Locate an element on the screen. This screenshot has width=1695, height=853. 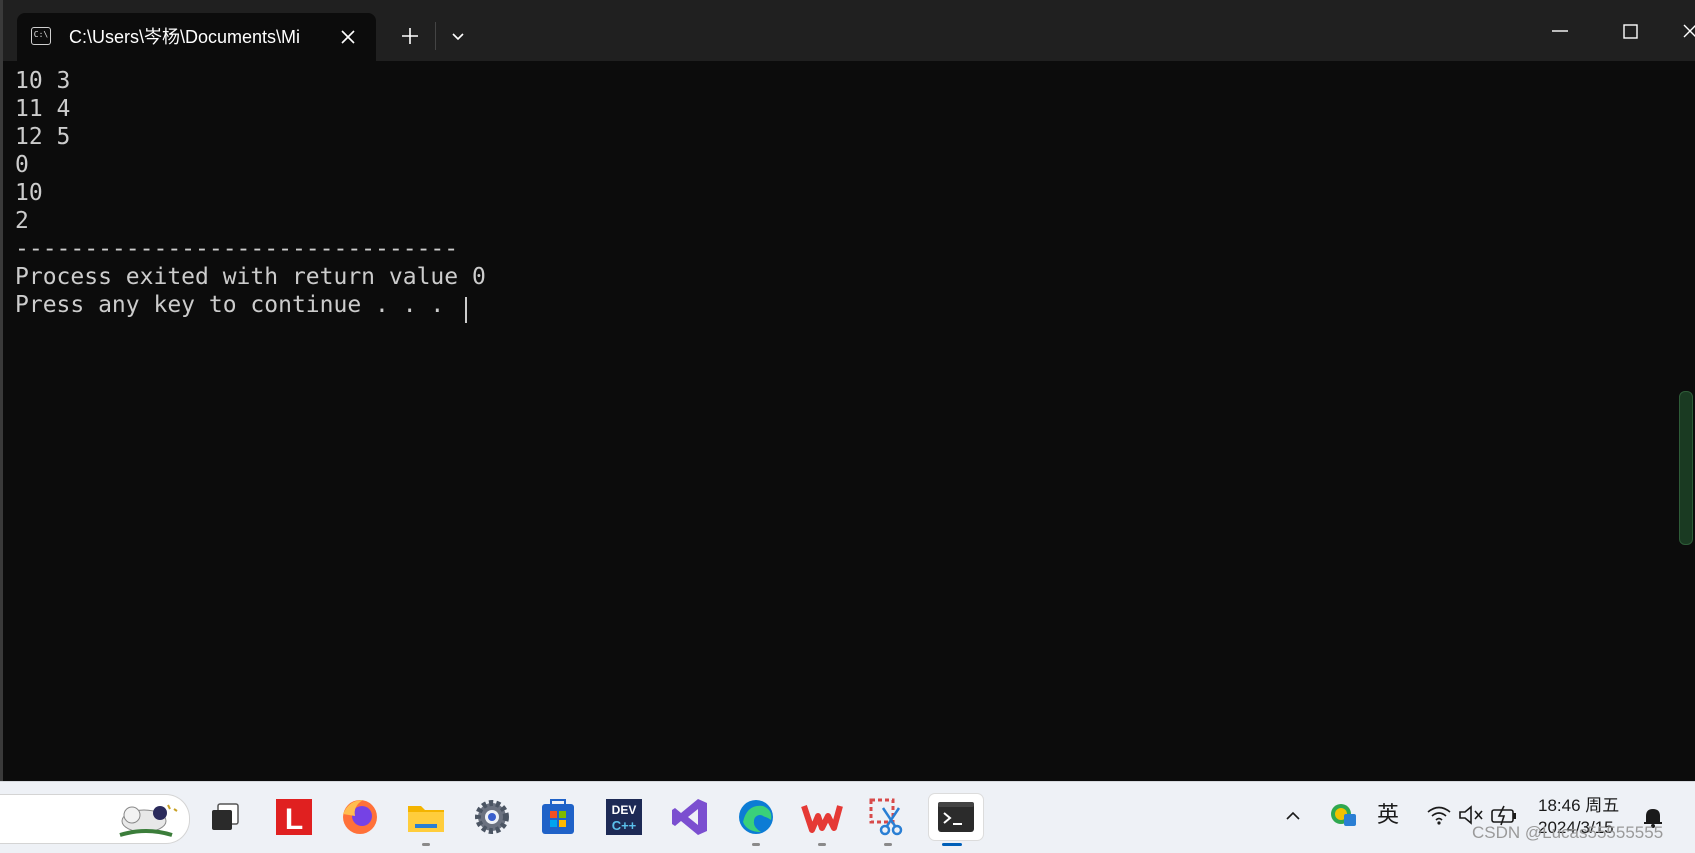
wps-button is located at coordinates (822, 820).